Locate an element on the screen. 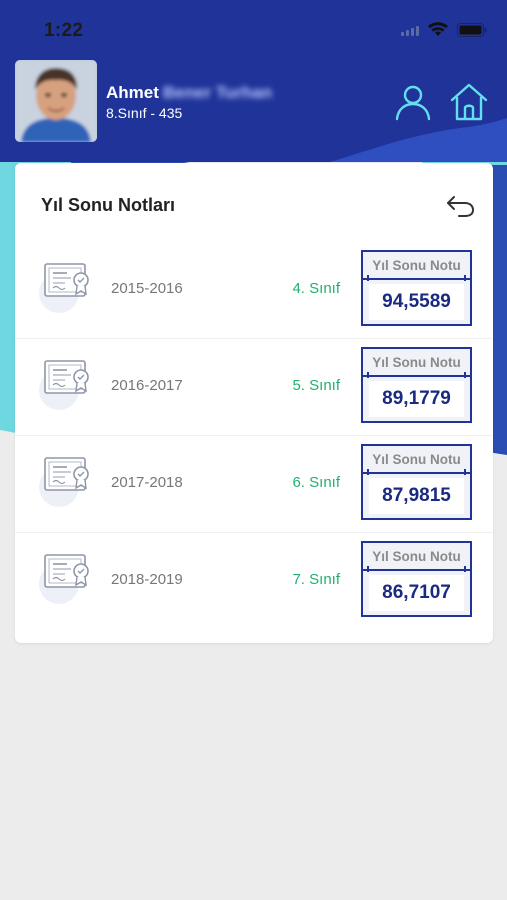  grade-level: 4. Sınıf is located at coordinates (316, 288).